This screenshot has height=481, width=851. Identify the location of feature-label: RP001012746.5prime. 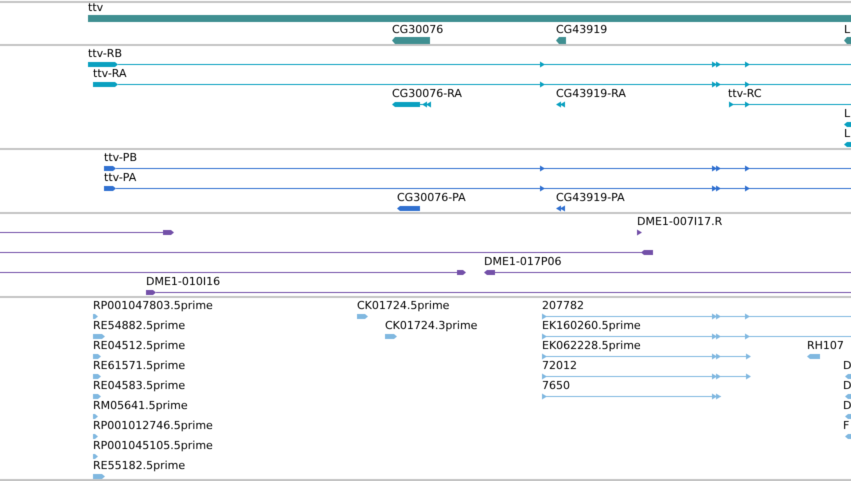
(153, 426).